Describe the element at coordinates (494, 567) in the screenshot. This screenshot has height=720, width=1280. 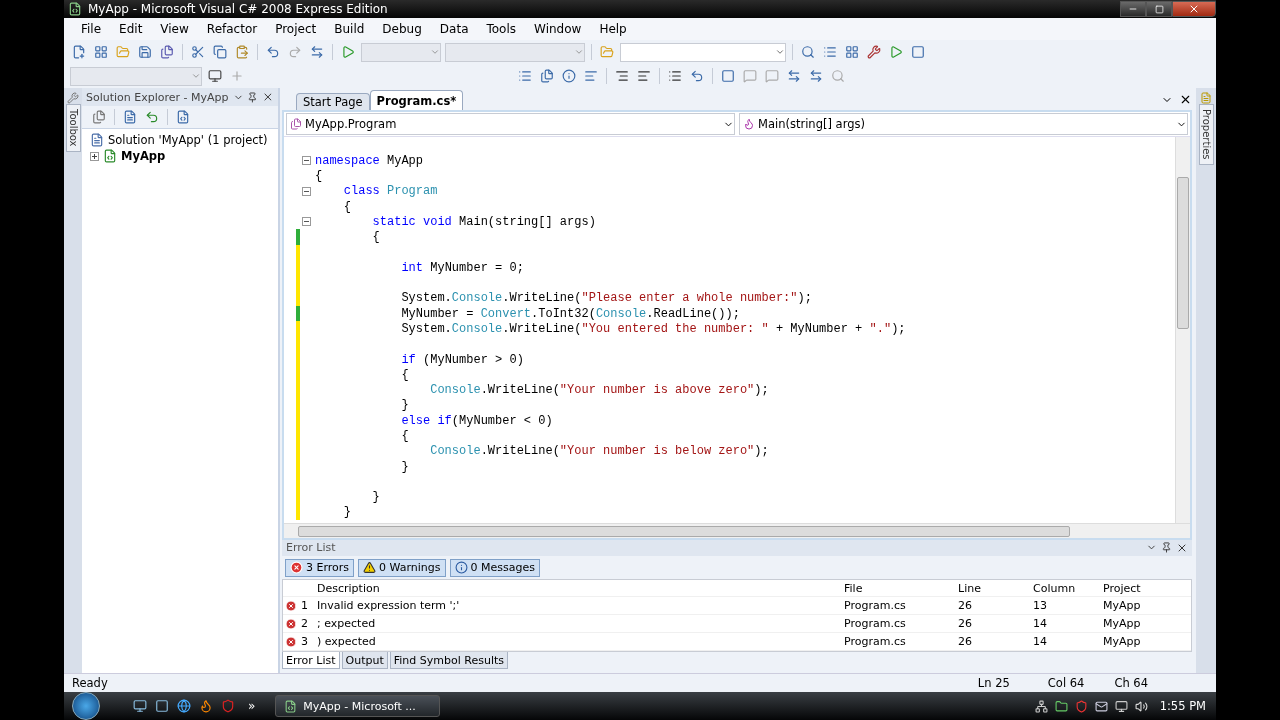
I see `filter-toggle: 0 Messages` at that location.